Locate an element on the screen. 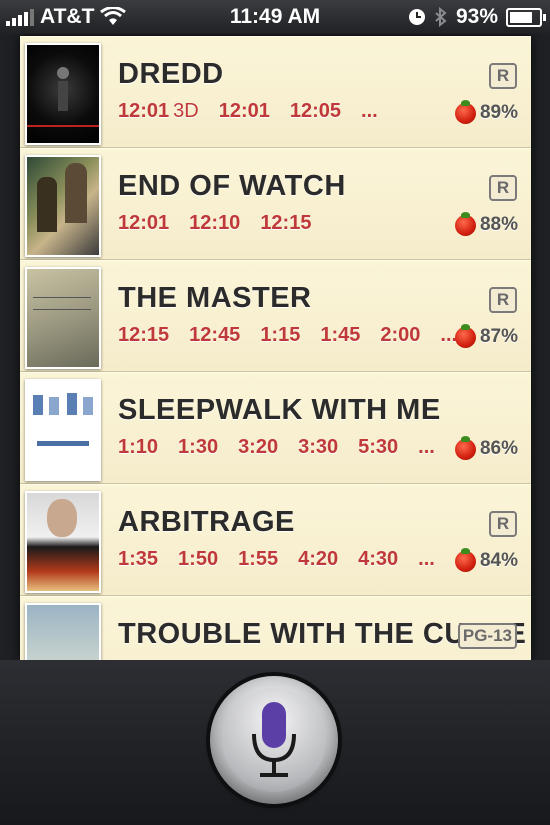 This screenshot has height=825, width=550. showtime: 1:30 is located at coordinates (198, 447).